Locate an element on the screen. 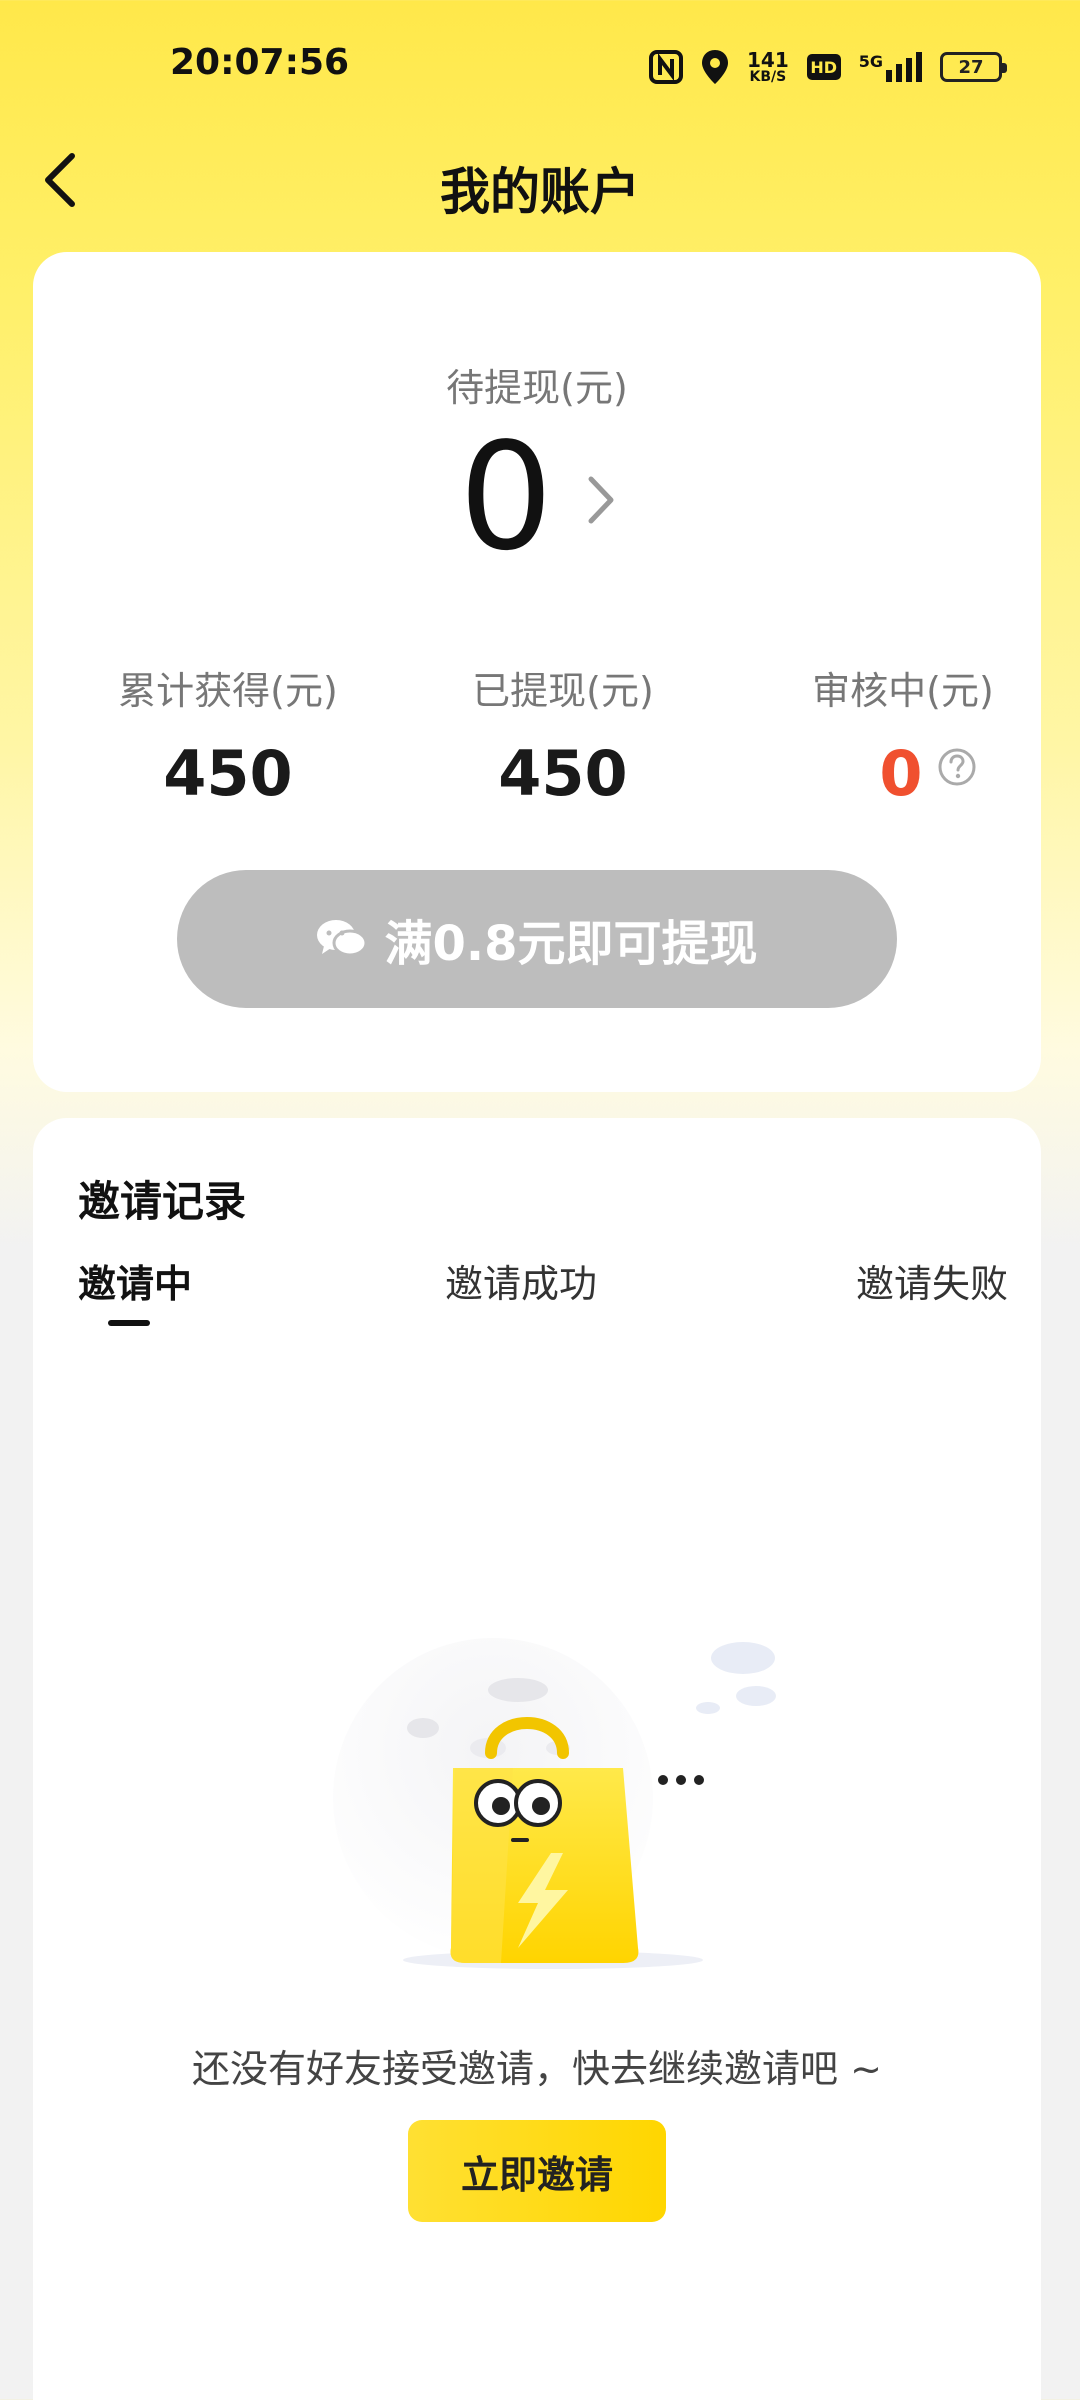  pending-value: 0 is located at coordinates (506, 497).